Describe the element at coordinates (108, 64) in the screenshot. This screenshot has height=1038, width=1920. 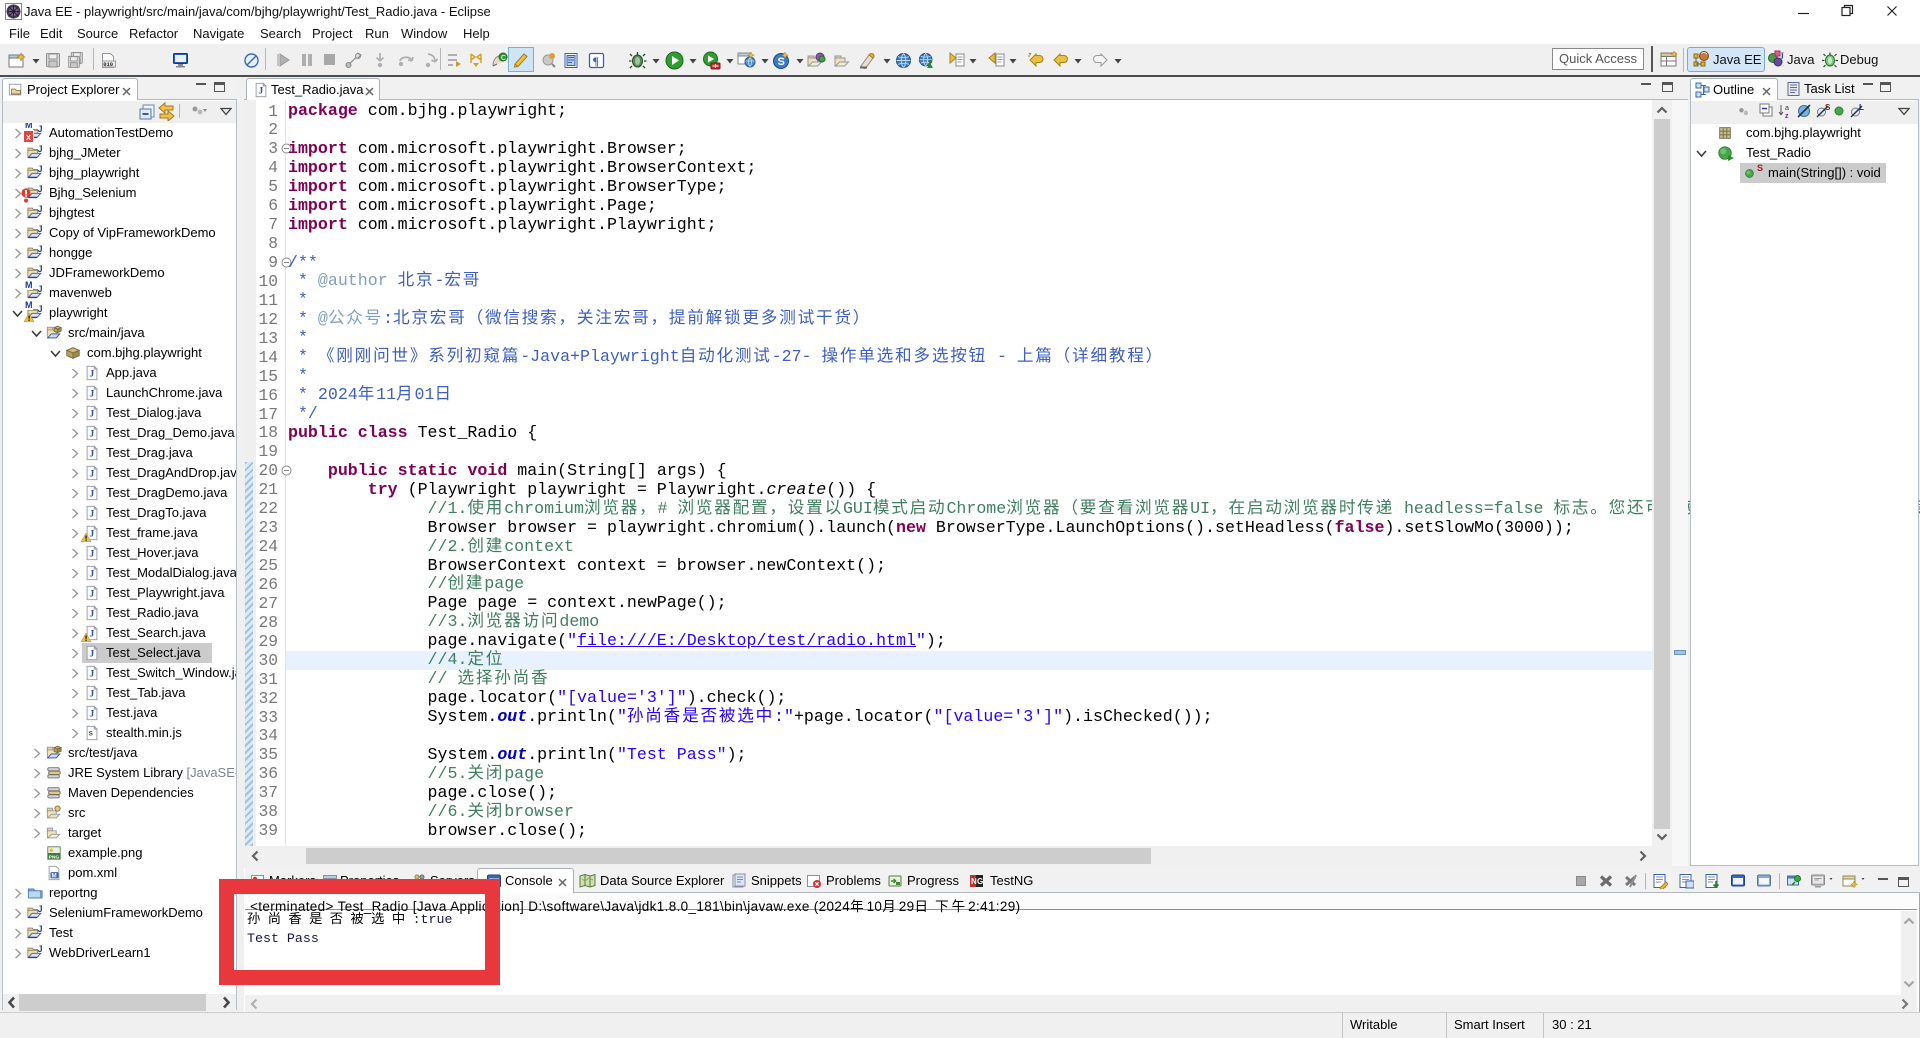
I see `svg-text: 010` at that location.